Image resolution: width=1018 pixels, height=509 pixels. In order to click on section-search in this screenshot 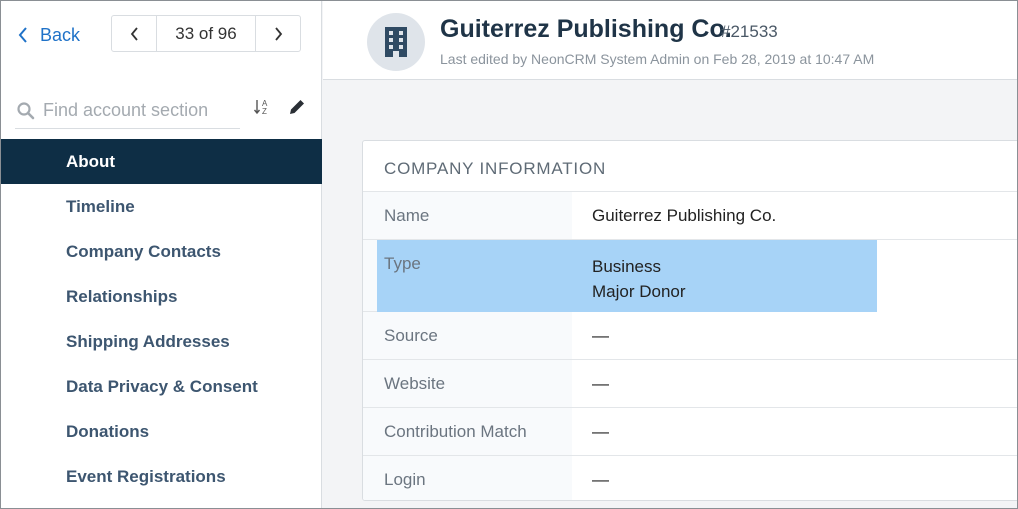, I will do `click(127, 111)`.